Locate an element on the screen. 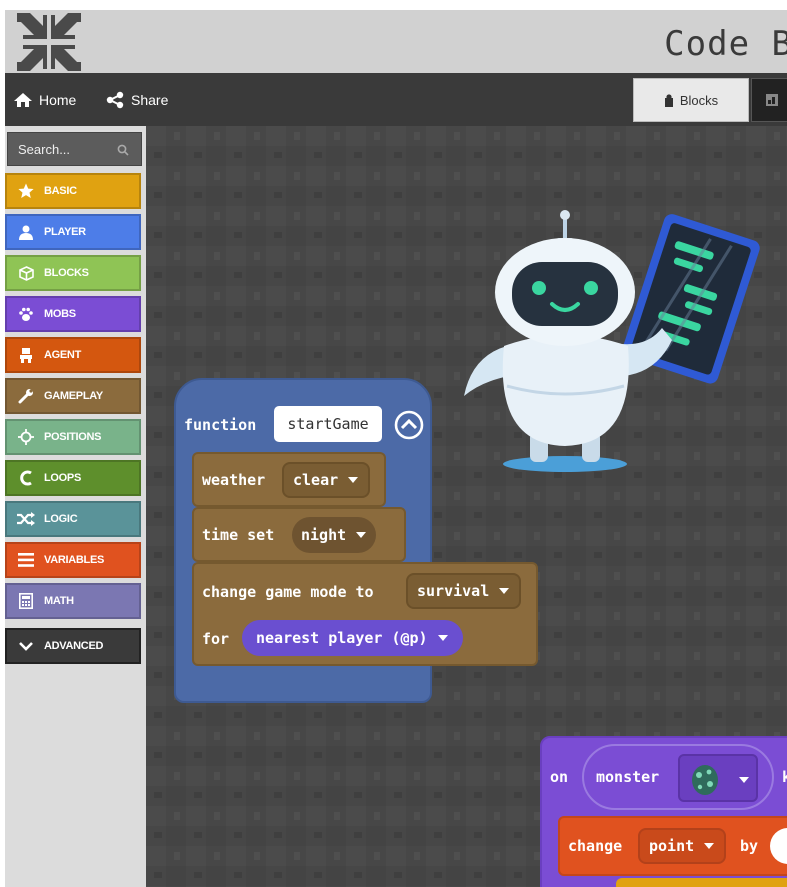 The height and width of the screenshot is (887, 787). game-mode-dropdown: survival is located at coordinates (464, 591).